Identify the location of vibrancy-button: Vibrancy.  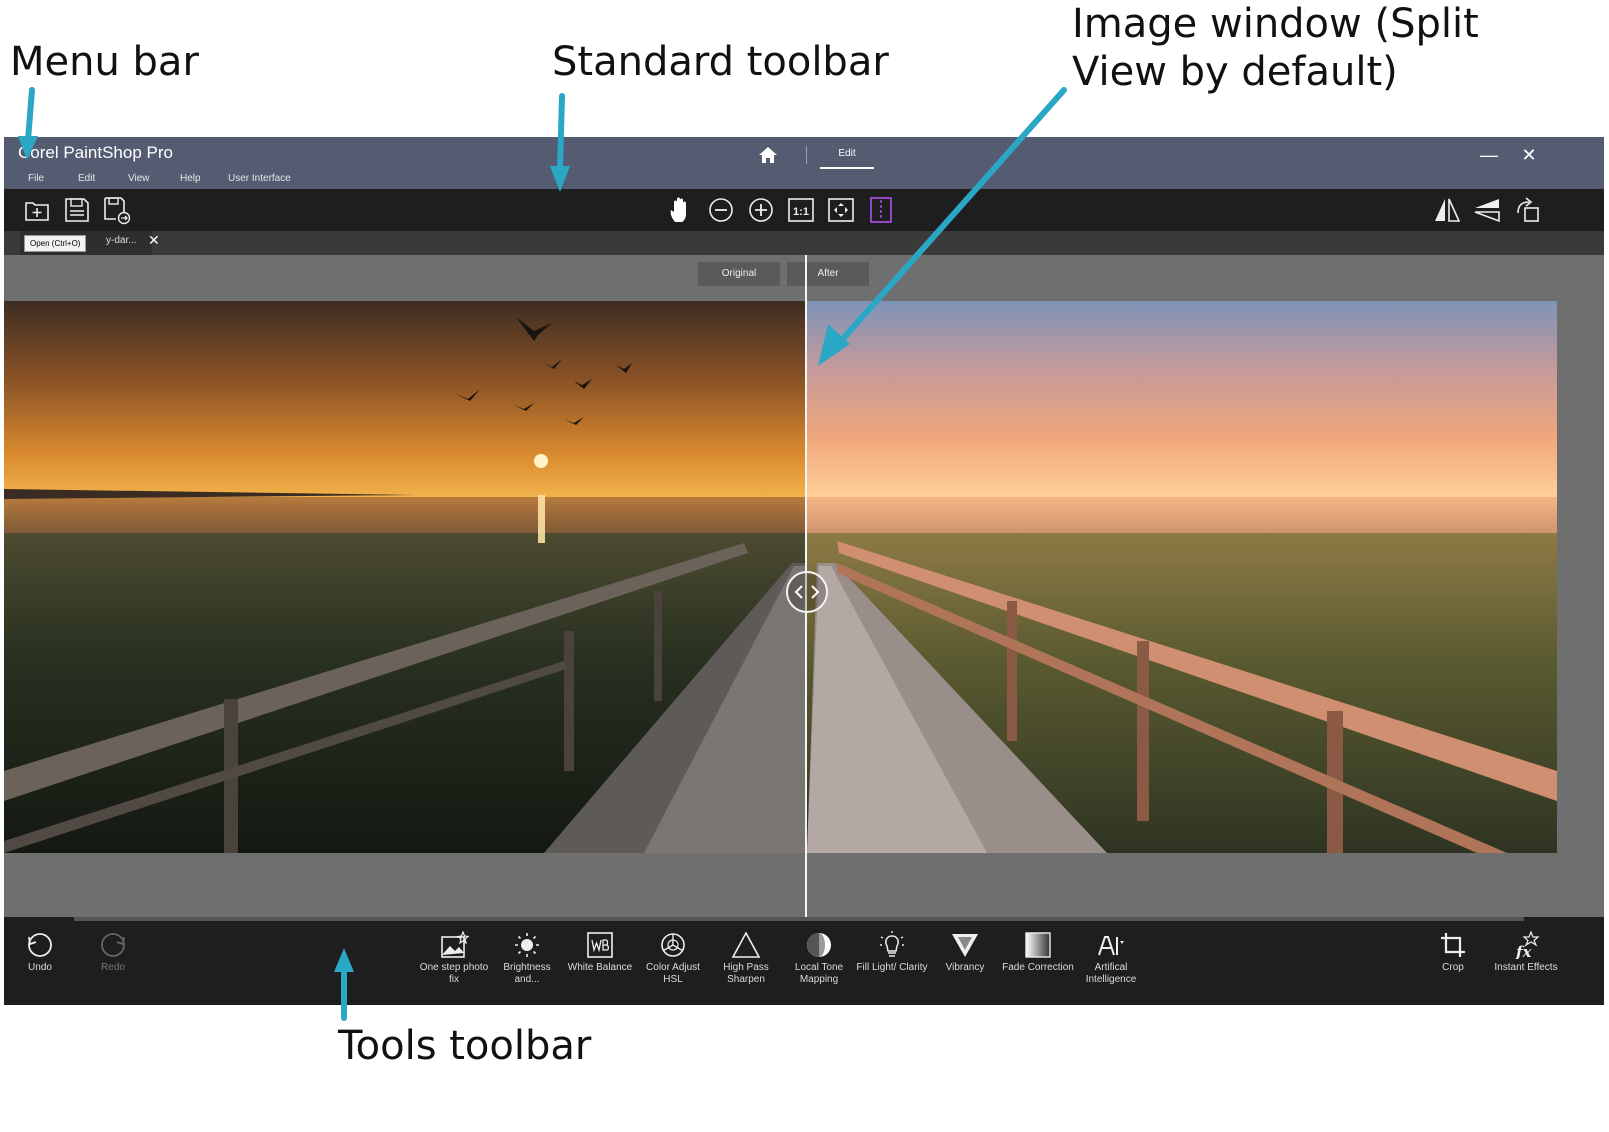
(965, 952).